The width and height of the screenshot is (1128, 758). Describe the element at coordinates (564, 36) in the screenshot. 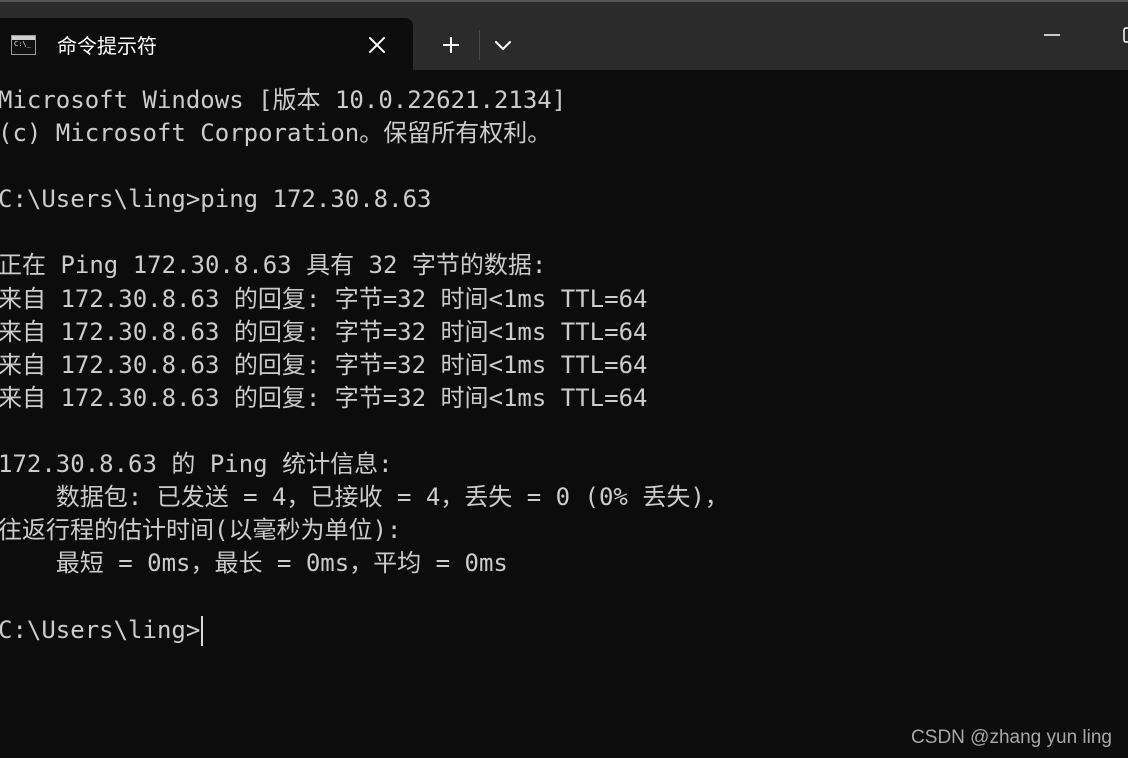

I see `title-bar: C:\_ 命令提示符` at that location.